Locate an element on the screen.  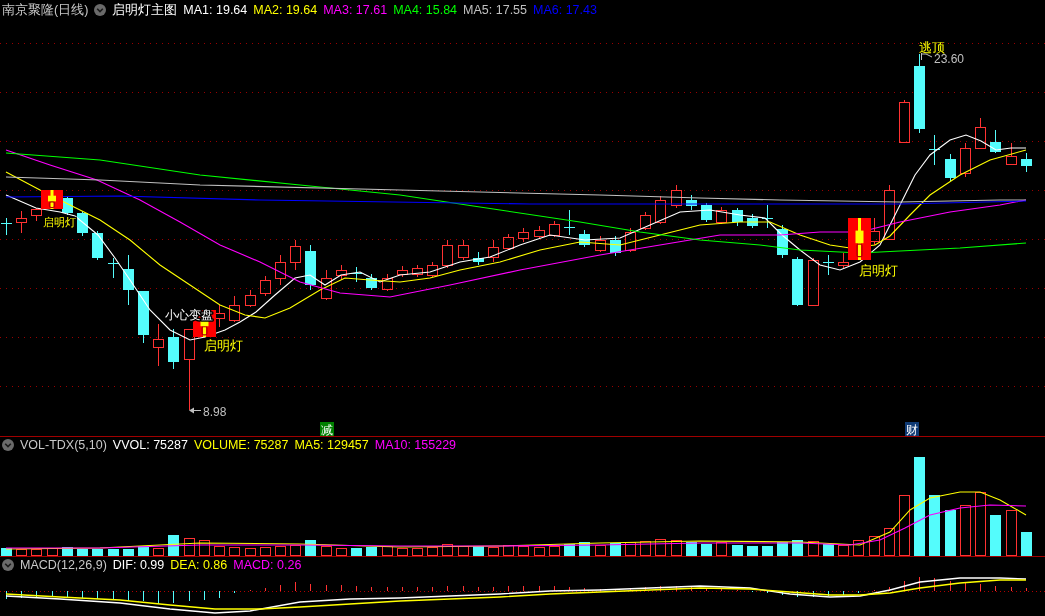
indicator-name: VOL-TDX(5,10) is located at coordinates (63, 445).